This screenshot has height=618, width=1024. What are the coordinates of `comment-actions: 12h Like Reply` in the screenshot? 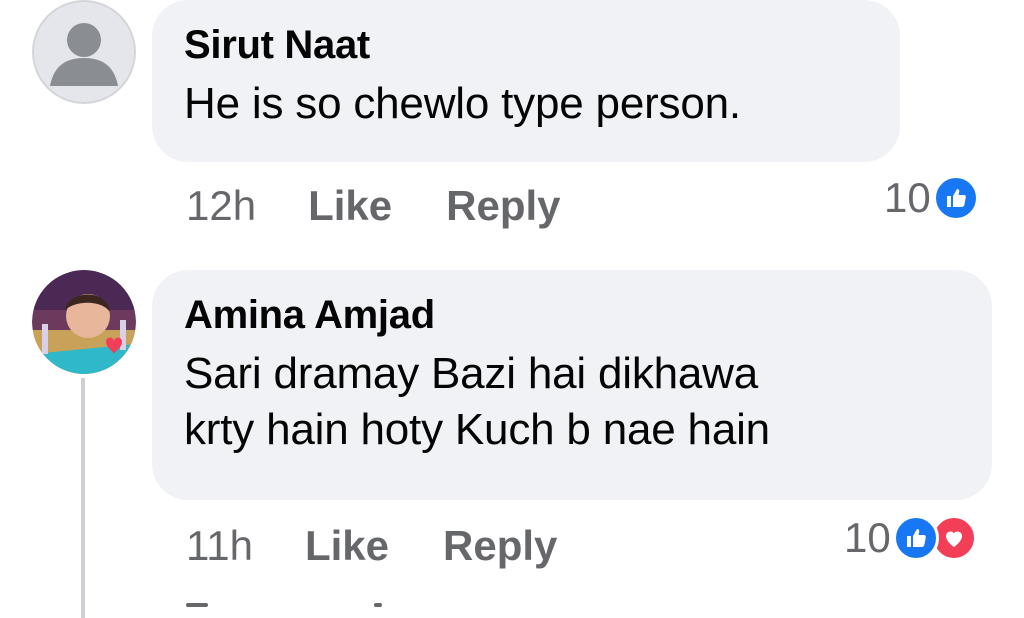 It's located at (400, 206).